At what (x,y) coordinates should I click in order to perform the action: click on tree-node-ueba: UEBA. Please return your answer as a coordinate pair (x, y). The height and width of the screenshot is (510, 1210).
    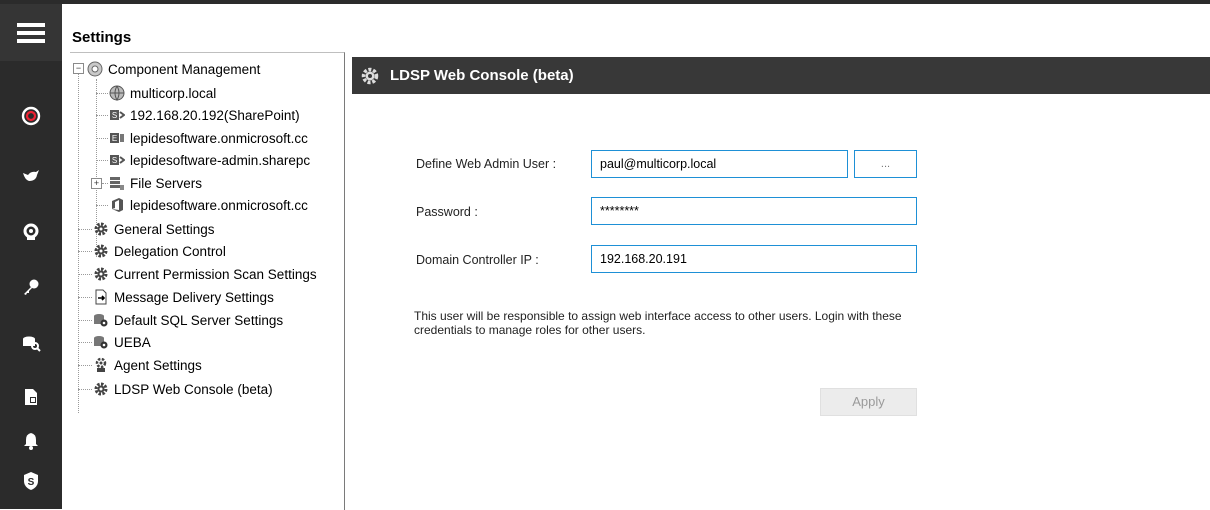
    Looking at the image, I should click on (121, 342).